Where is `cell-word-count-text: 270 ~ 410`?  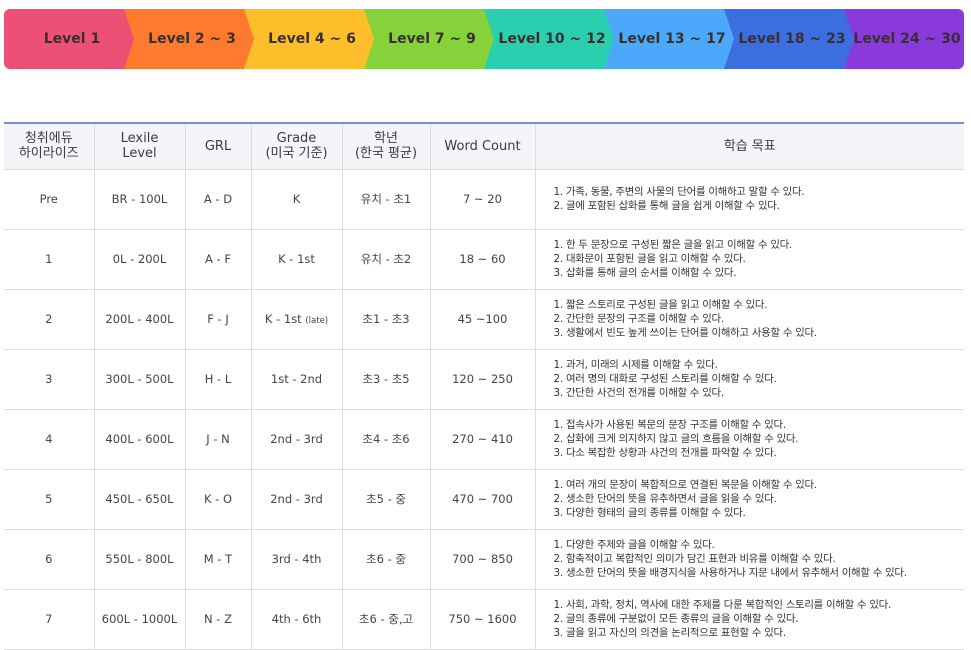
cell-word-count-text: 270 ~ 410 is located at coordinates (482, 439).